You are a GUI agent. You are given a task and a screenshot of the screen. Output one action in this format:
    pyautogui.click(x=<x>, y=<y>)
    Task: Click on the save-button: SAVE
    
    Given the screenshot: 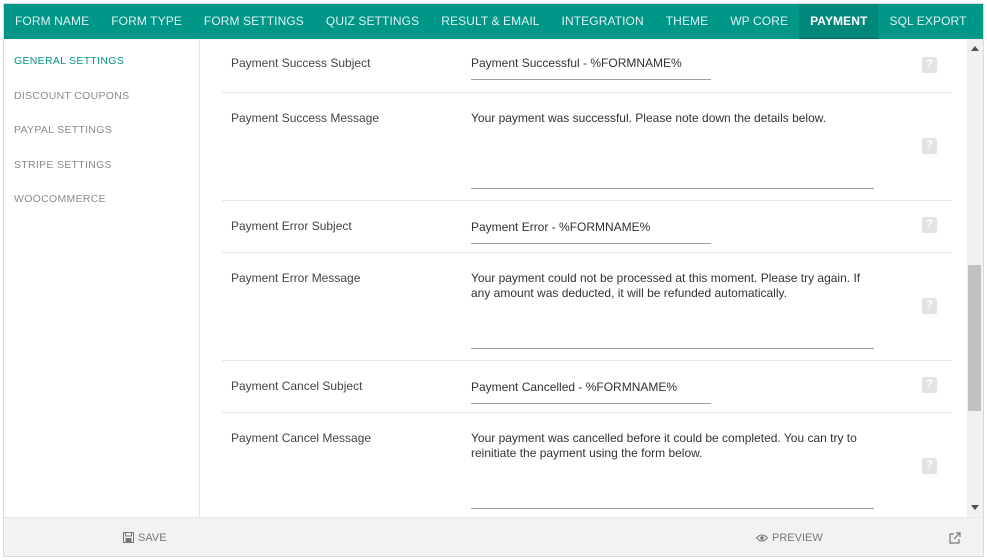 What is the action you would take?
    pyautogui.click(x=145, y=537)
    